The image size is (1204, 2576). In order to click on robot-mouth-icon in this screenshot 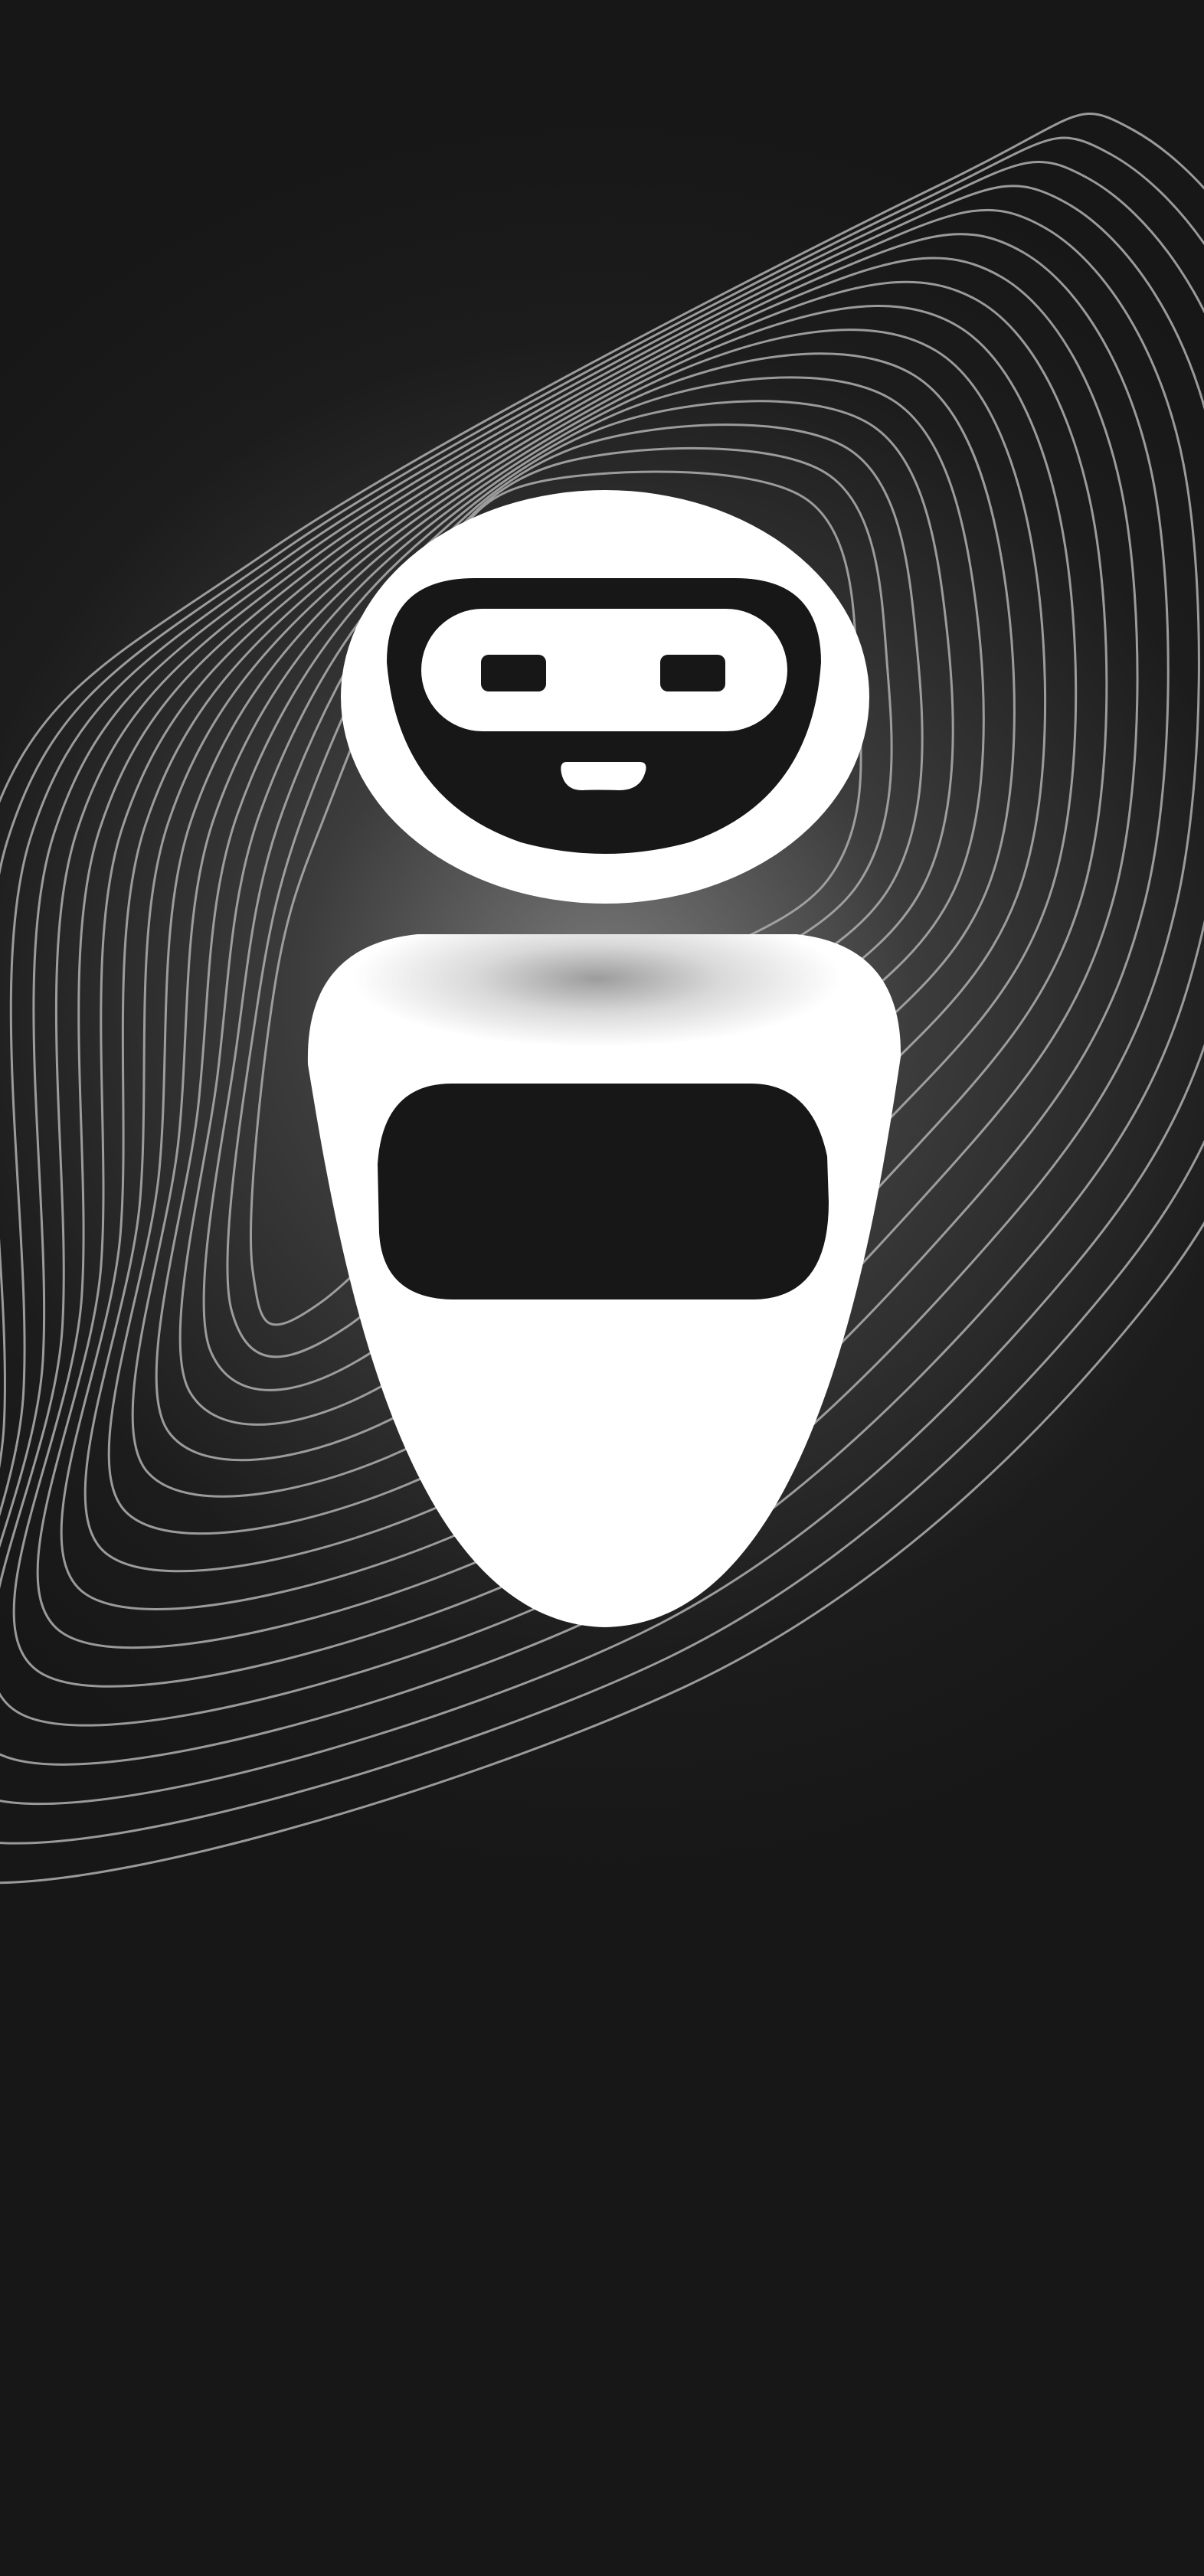, I will do `click(603, 776)`.